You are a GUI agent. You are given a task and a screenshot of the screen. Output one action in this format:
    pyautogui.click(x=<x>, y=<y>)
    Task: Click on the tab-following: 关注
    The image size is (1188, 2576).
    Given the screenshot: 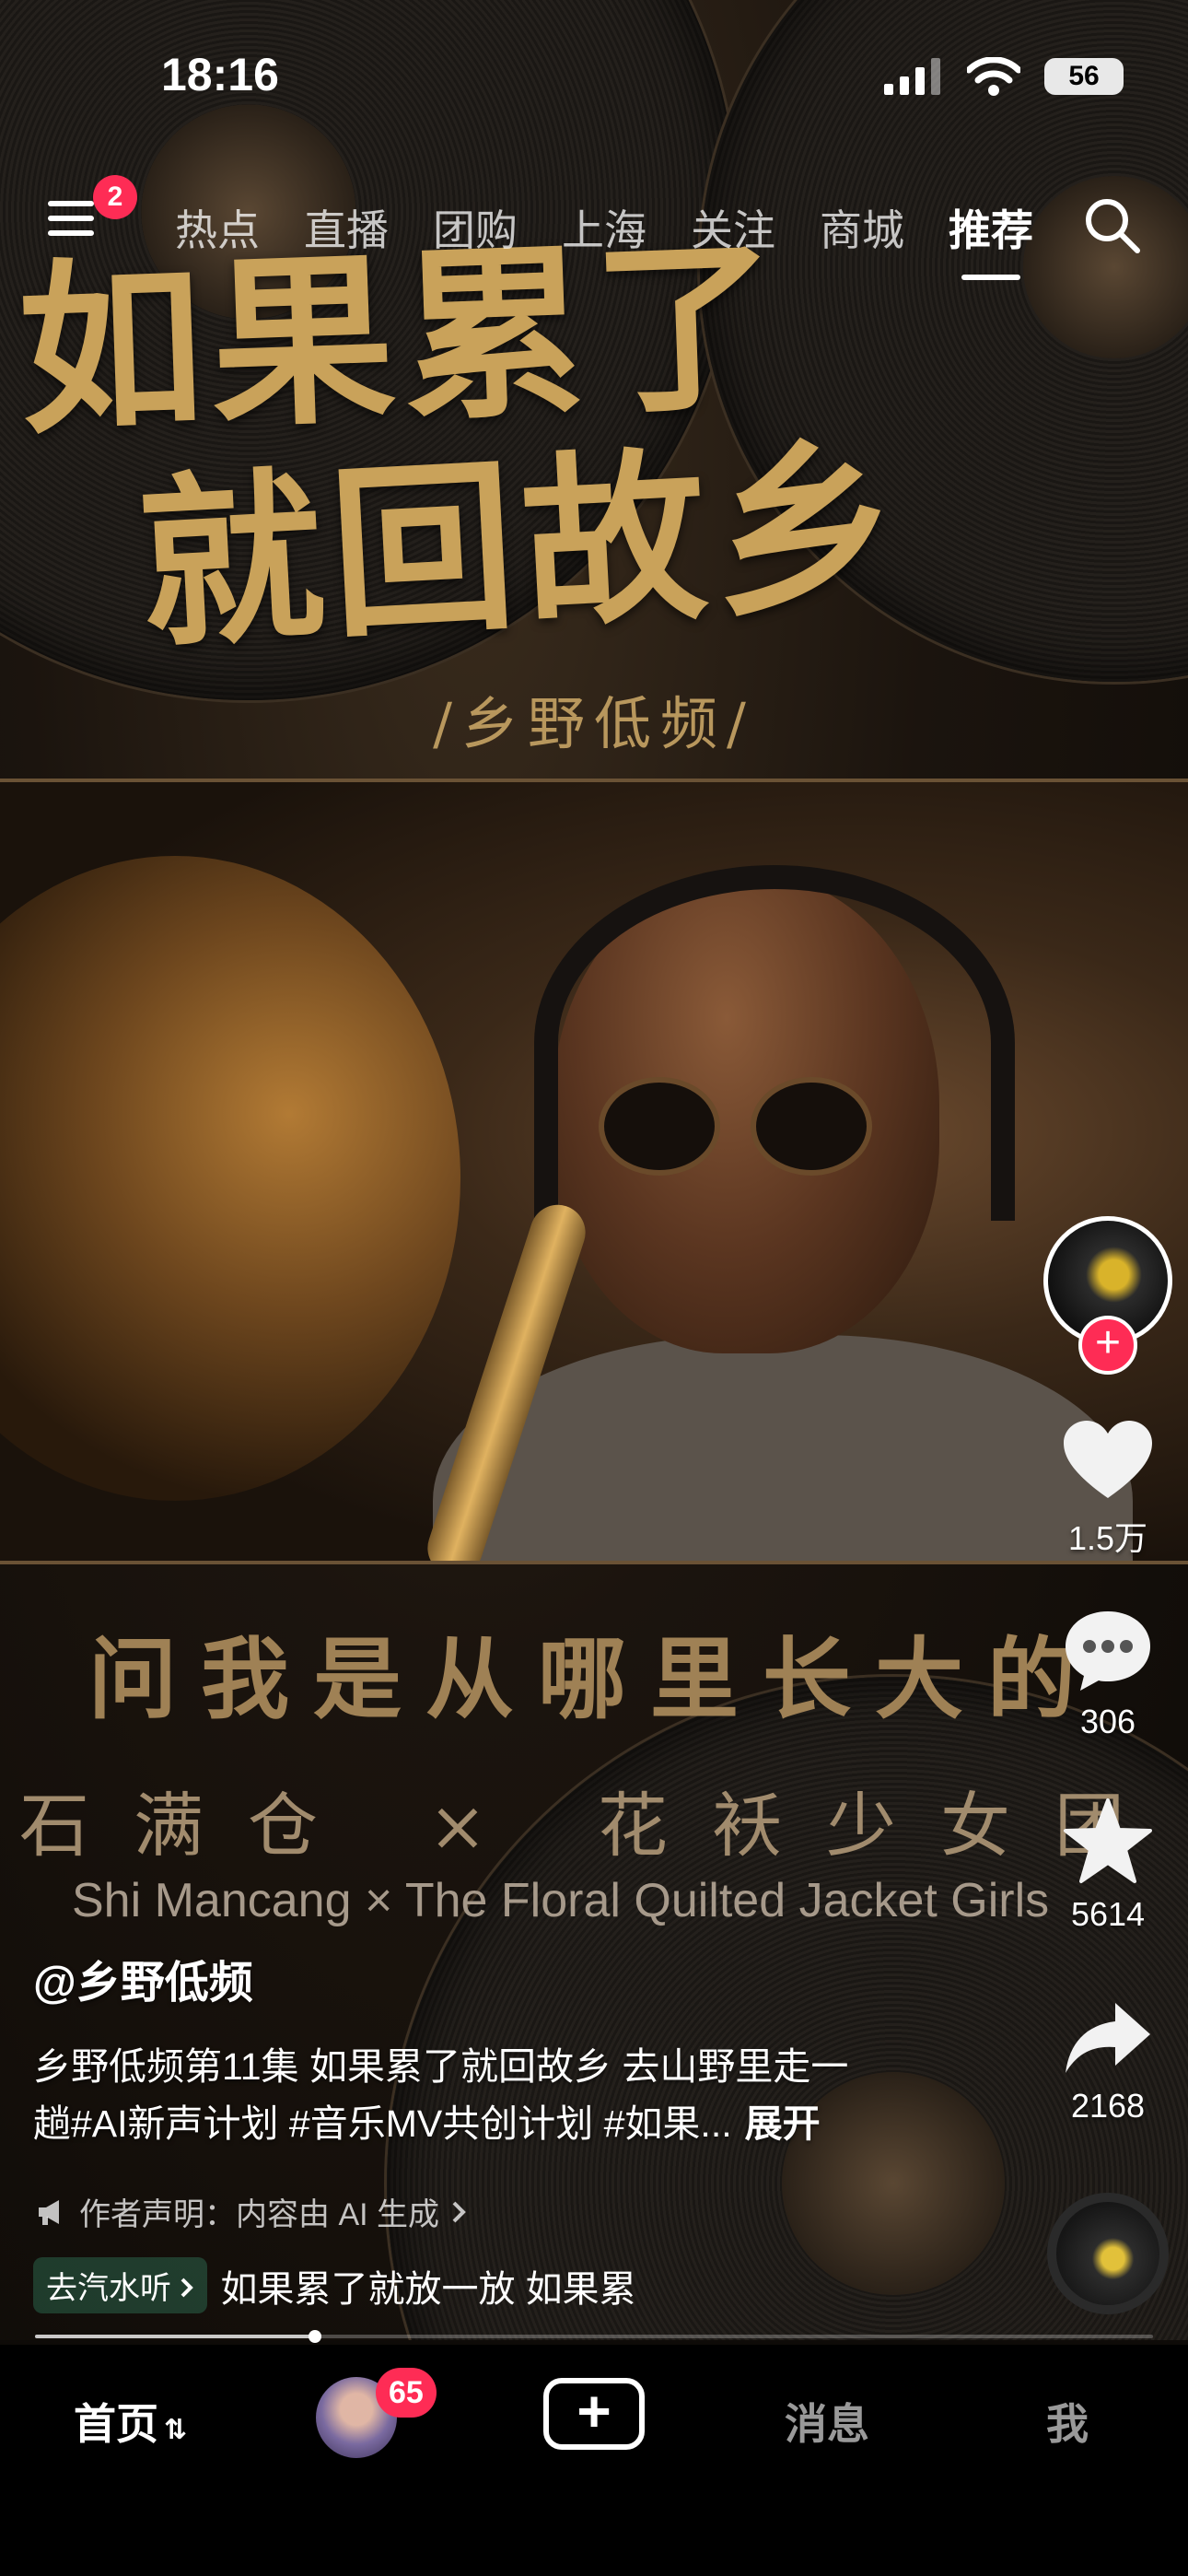 What is the action you would take?
    pyautogui.click(x=733, y=227)
    